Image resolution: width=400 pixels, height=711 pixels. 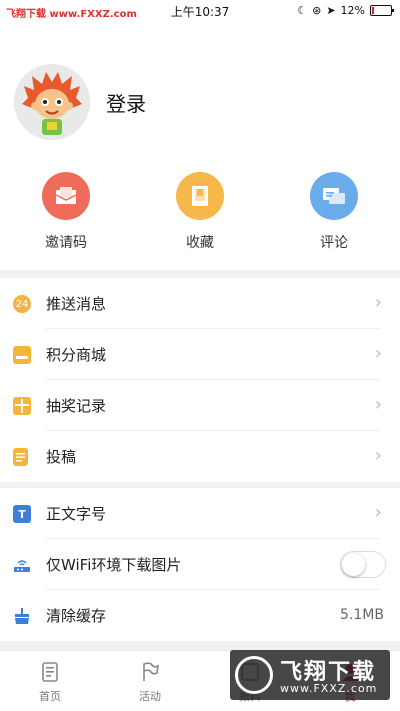 I want to click on tab-label: 活动, so click(x=150, y=696).